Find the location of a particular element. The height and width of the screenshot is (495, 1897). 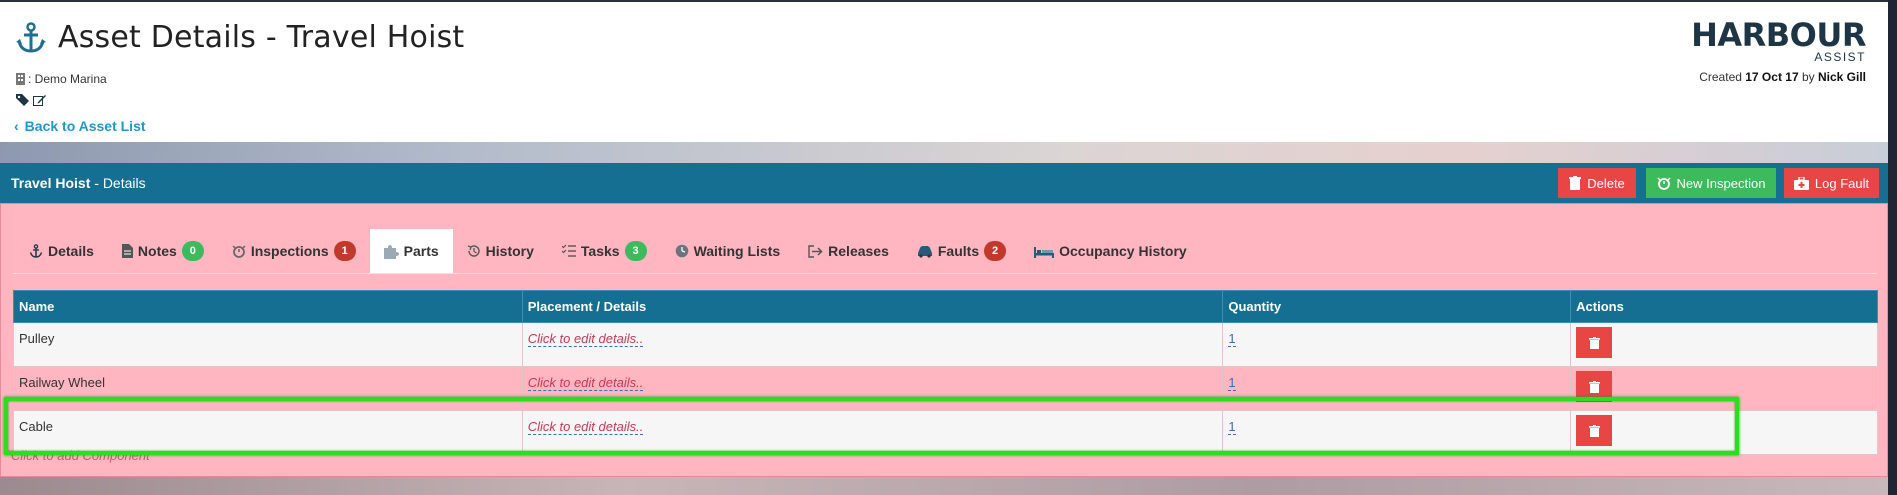

panel-asset-name: Travel Hoist is located at coordinates (51, 183).